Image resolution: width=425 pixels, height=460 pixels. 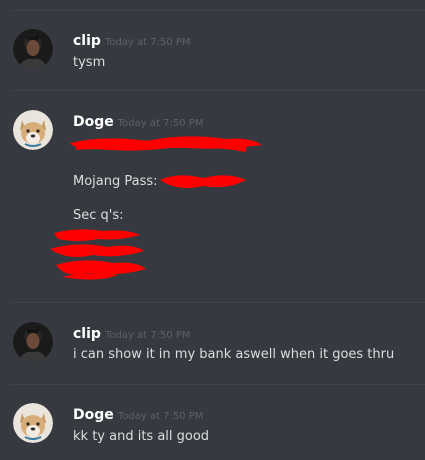 What do you see at coordinates (98, 215) in the screenshot?
I see `message-text: Sec q's:` at bounding box center [98, 215].